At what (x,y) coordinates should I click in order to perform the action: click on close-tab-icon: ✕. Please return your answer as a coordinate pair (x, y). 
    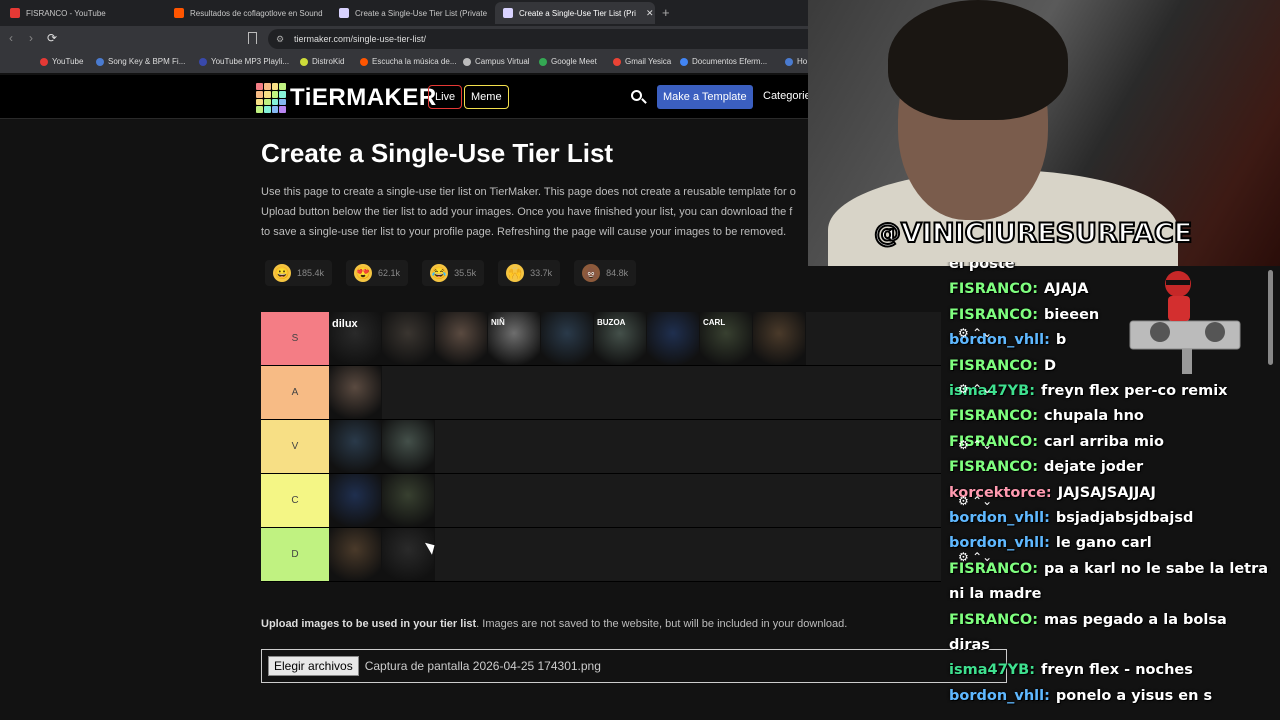
    Looking at the image, I should click on (650, 13).